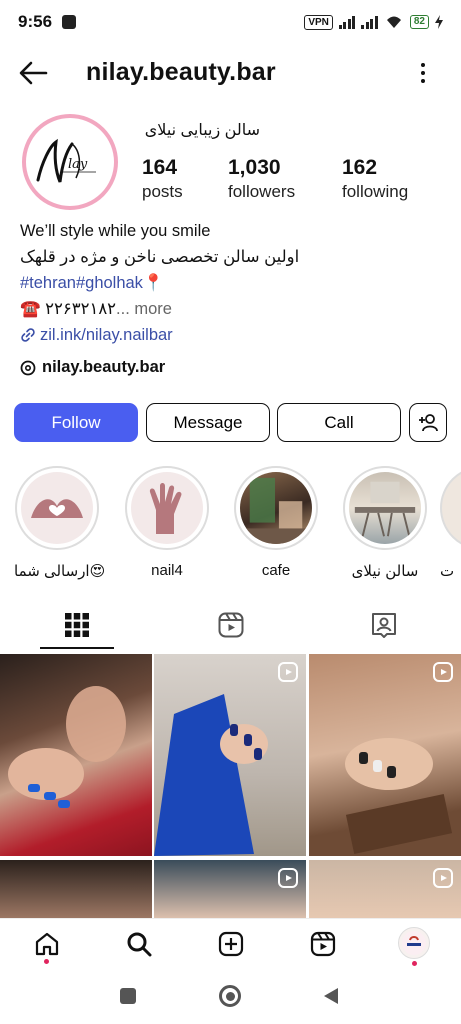 The width and height of the screenshot is (461, 1024). I want to click on stat-value: 162, so click(360, 167).